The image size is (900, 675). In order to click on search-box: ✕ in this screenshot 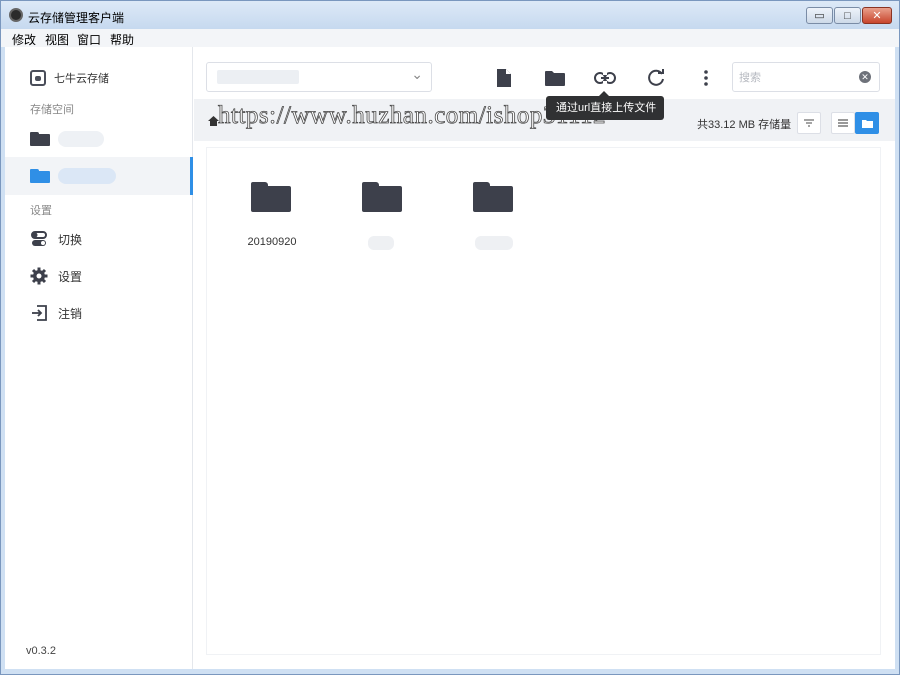, I will do `click(806, 77)`.